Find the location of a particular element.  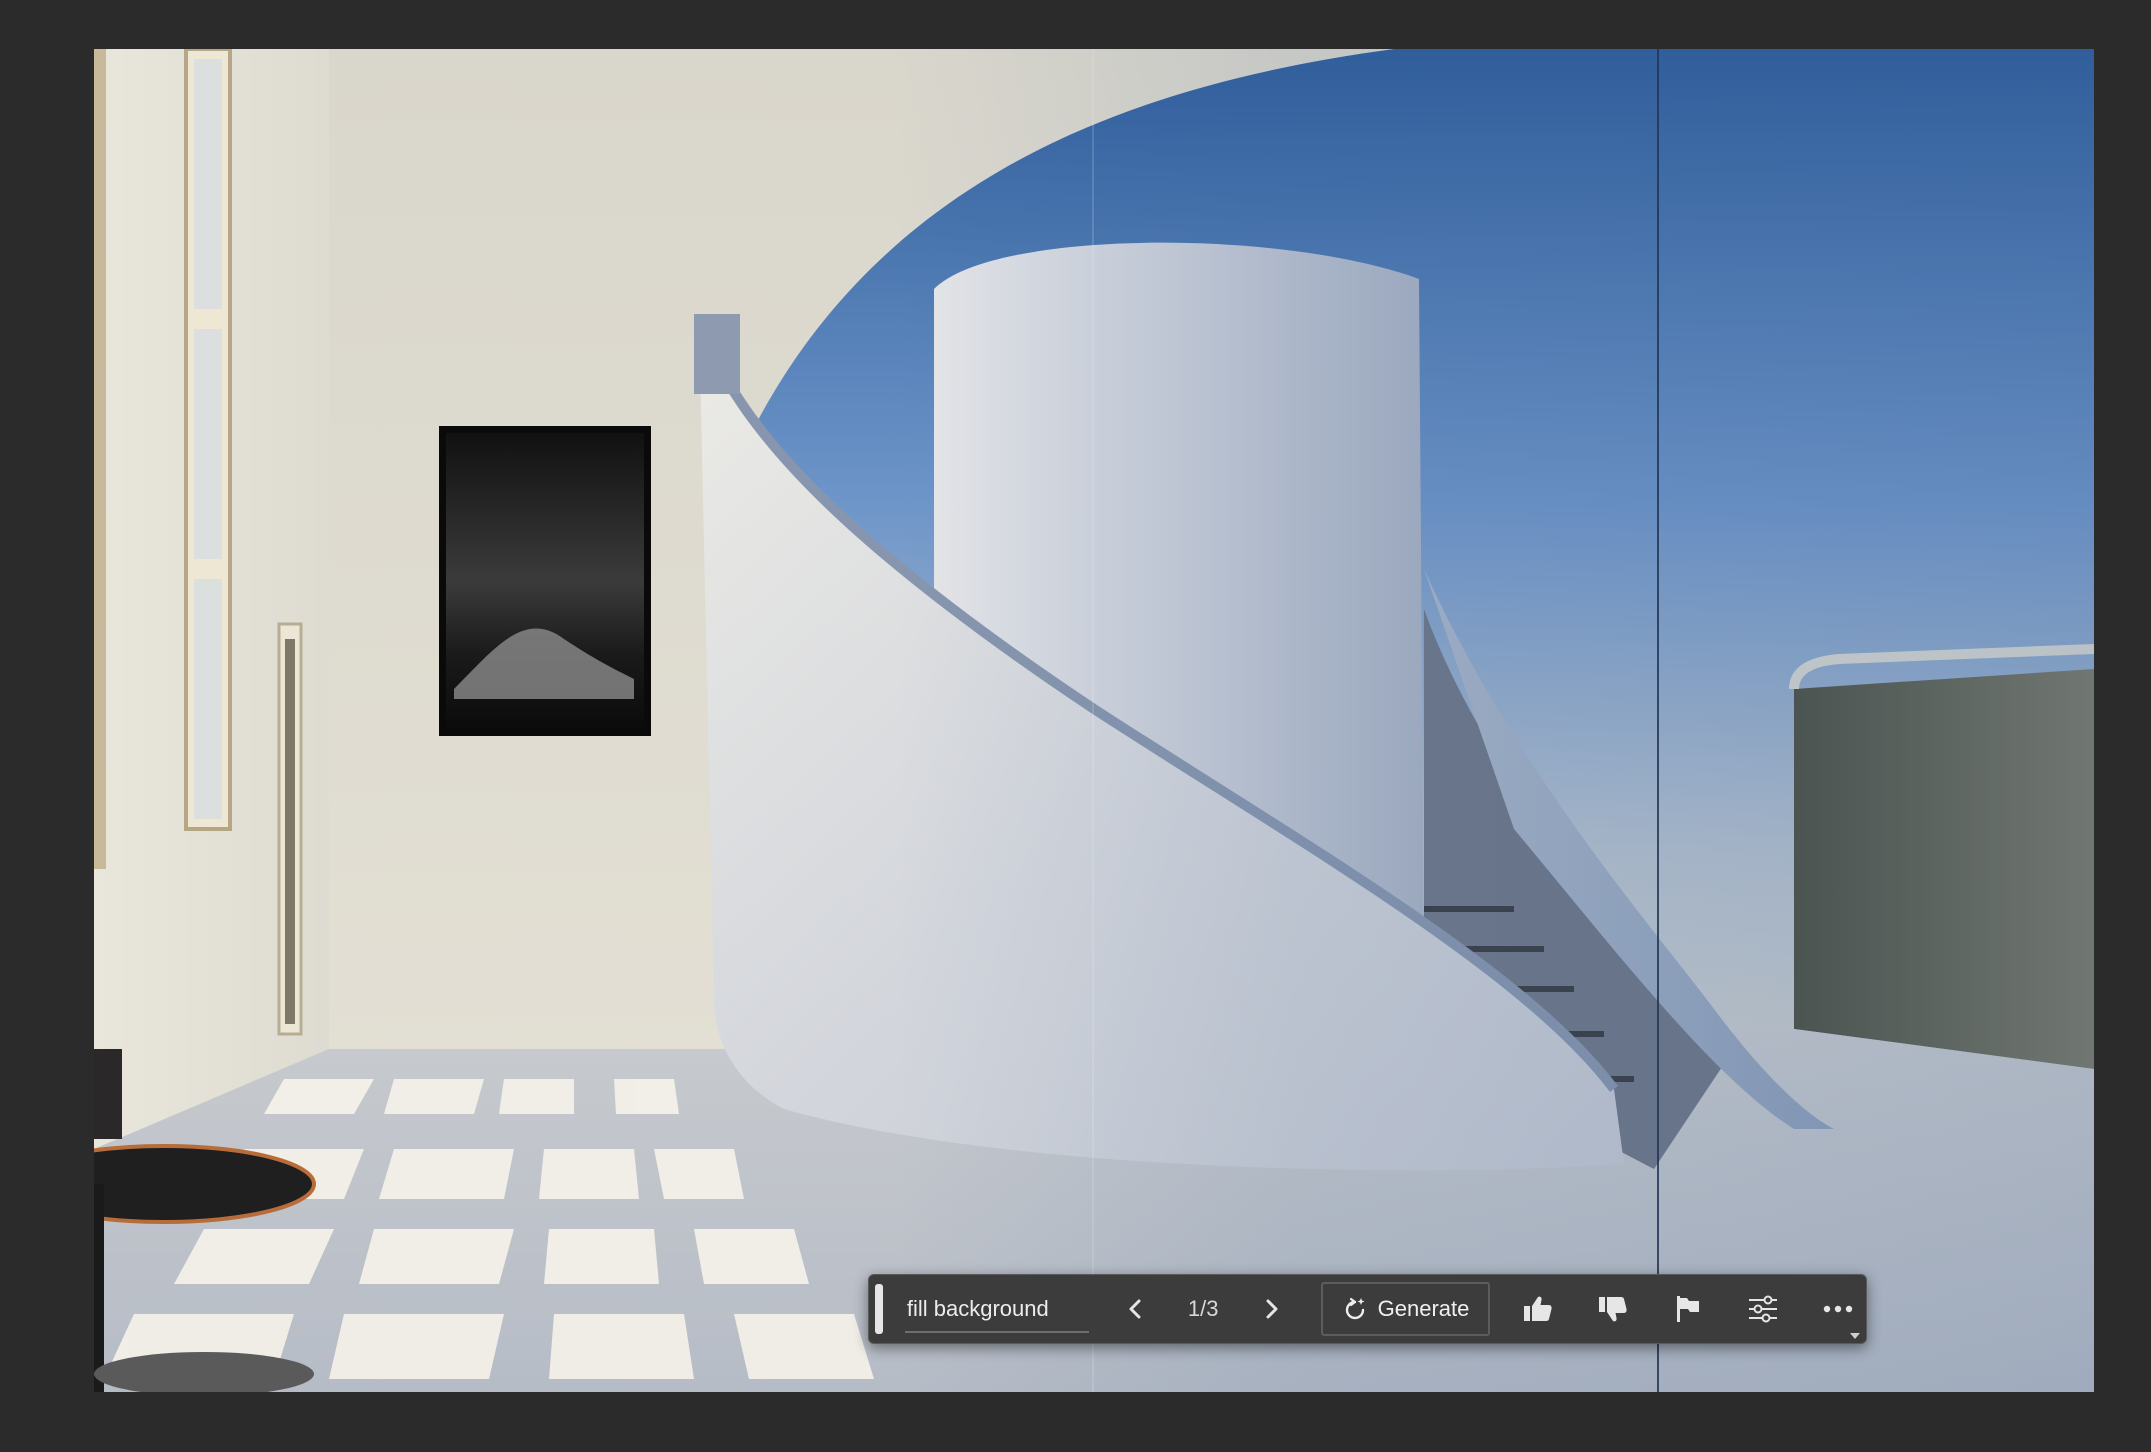

chevron-left-icon is located at coordinates (1135, 1309).